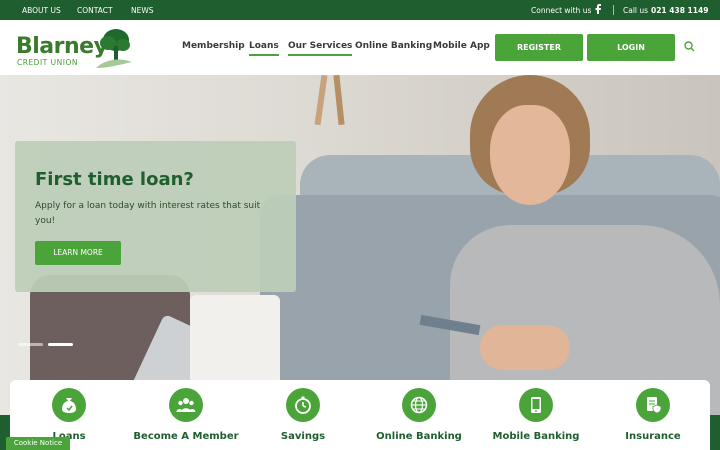 Image resolution: width=720 pixels, height=450 pixels. Describe the element at coordinates (320, 48) in the screenshot. I see `nav-our-services: Our Services` at that location.